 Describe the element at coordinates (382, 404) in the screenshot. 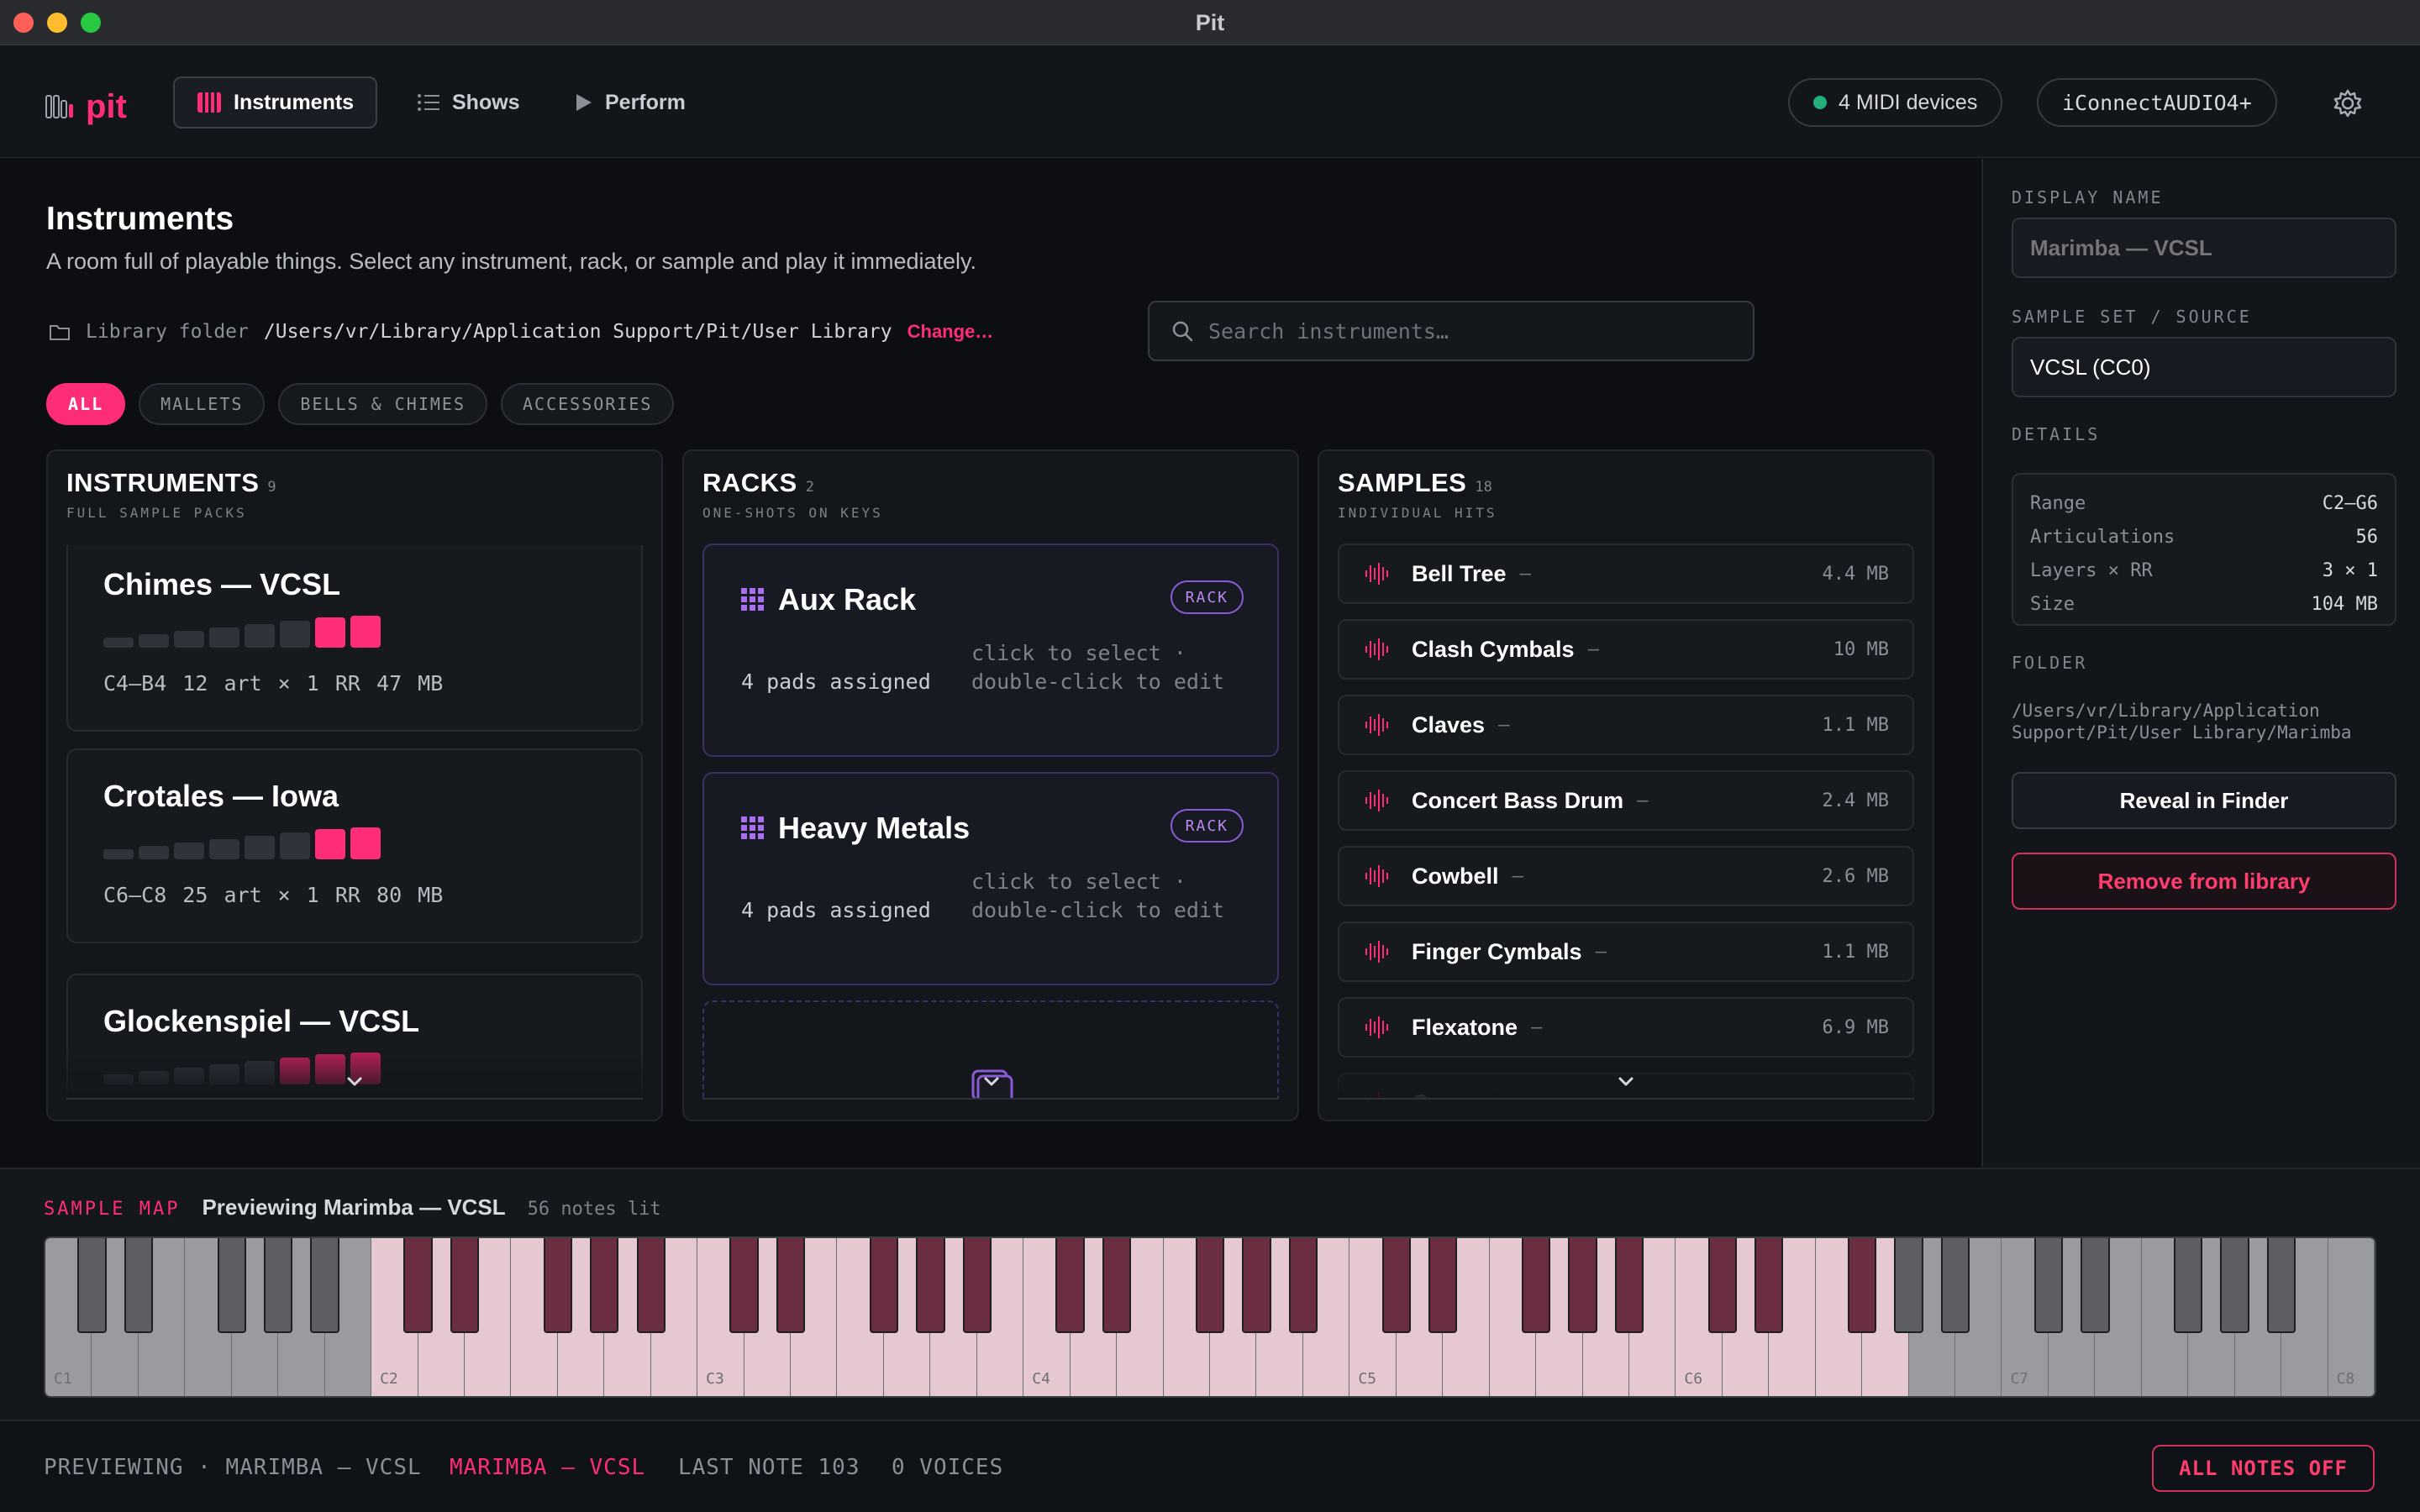

I see `filter-bells-chimes: BELLS & CHIMES` at that location.